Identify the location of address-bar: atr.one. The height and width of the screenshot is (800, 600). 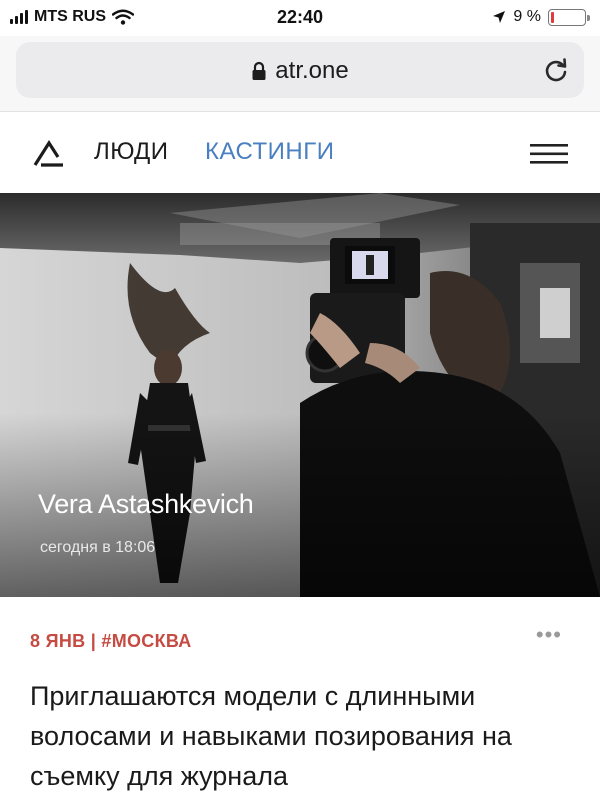
(300, 70).